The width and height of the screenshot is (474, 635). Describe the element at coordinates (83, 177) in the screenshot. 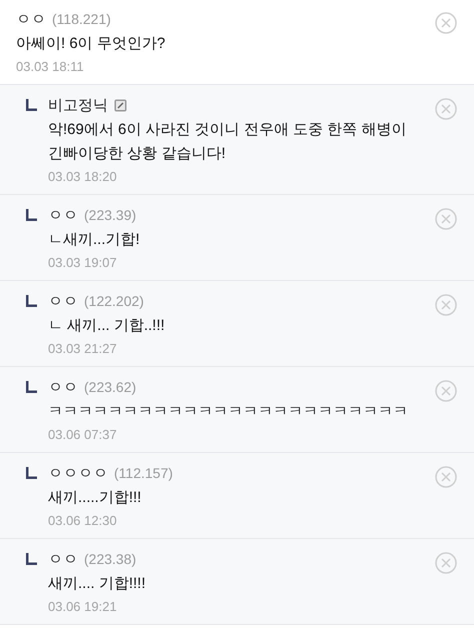

I see `comment-date: 03.03 18:20` at that location.